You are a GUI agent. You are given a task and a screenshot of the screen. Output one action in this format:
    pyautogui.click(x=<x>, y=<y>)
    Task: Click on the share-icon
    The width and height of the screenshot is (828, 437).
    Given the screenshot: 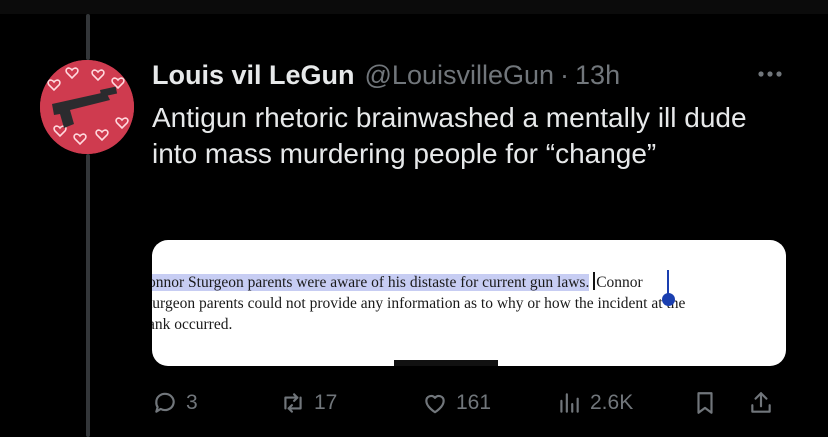 What is the action you would take?
    pyautogui.click(x=761, y=402)
    